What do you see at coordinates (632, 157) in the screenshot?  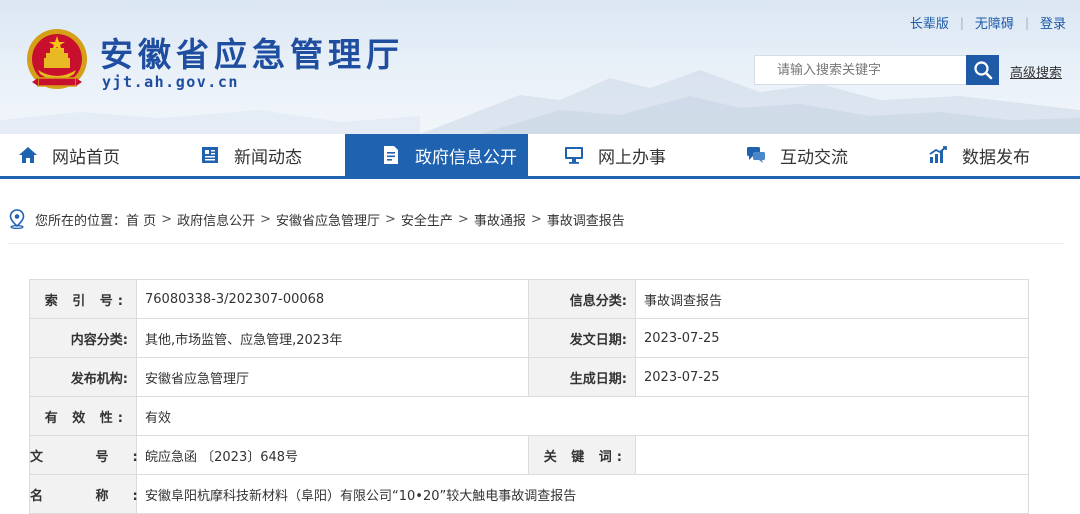 I see `nav-label: 网上办事` at bounding box center [632, 157].